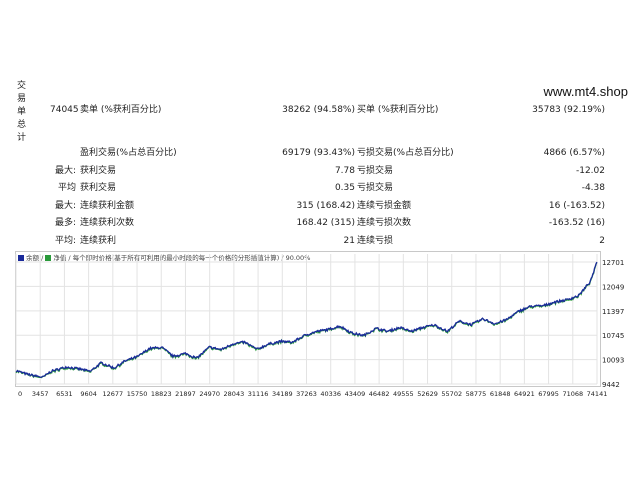 Image resolution: width=640 pixels, height=480 pixels. Describe the element at coordinates (611, 385) in the screenshot. I see `y-tick-label: 9442` at that location.